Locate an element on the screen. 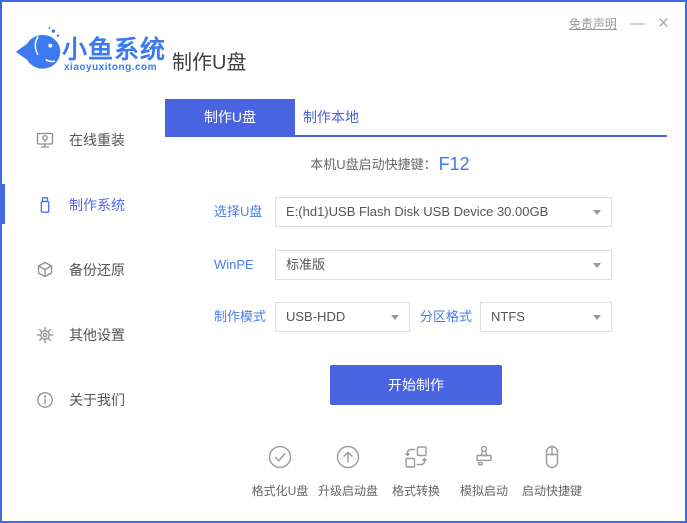 This screenshot has height=523, width=687. sidebar-item-label: 关于我们 is located at coordinates (97, 399).